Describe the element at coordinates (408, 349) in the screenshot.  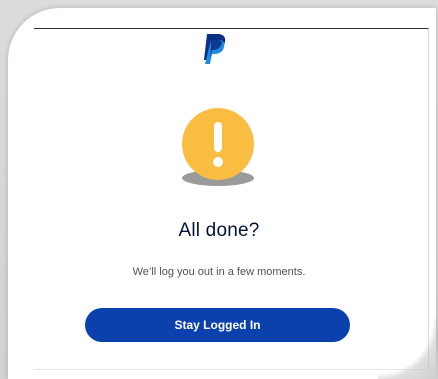
I see `corner-shadow` at that location.